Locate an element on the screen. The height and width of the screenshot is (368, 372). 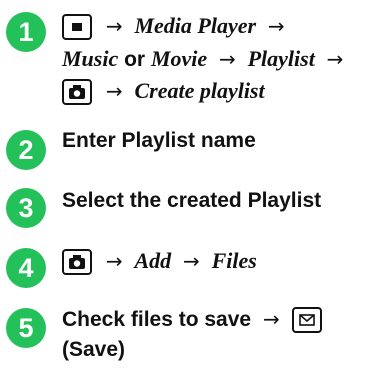
step-3-text: Select the created Playlist is located at coordinates (192, 200).